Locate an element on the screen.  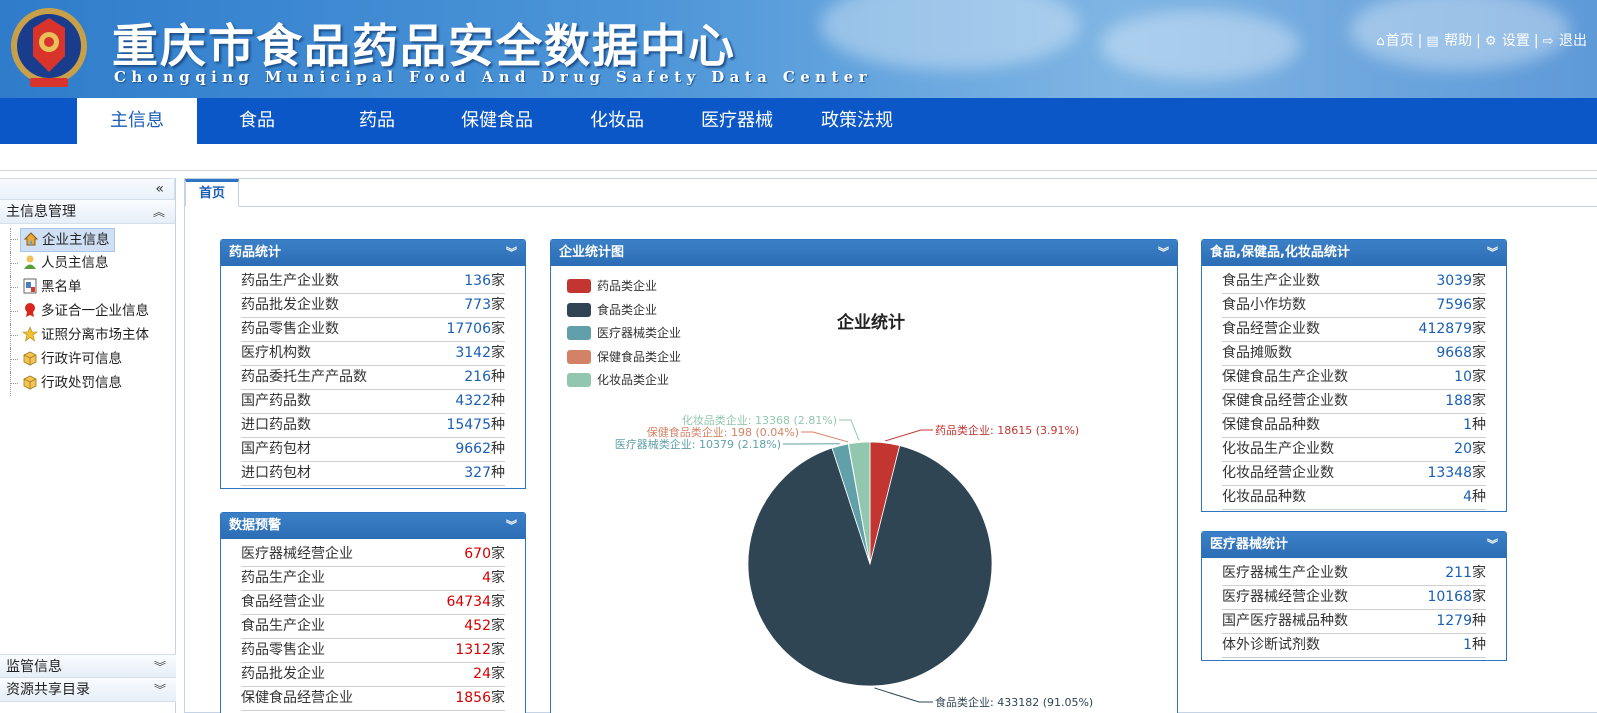
stat-label: 化妆品品种数 is located at coordinates (1264, 497).